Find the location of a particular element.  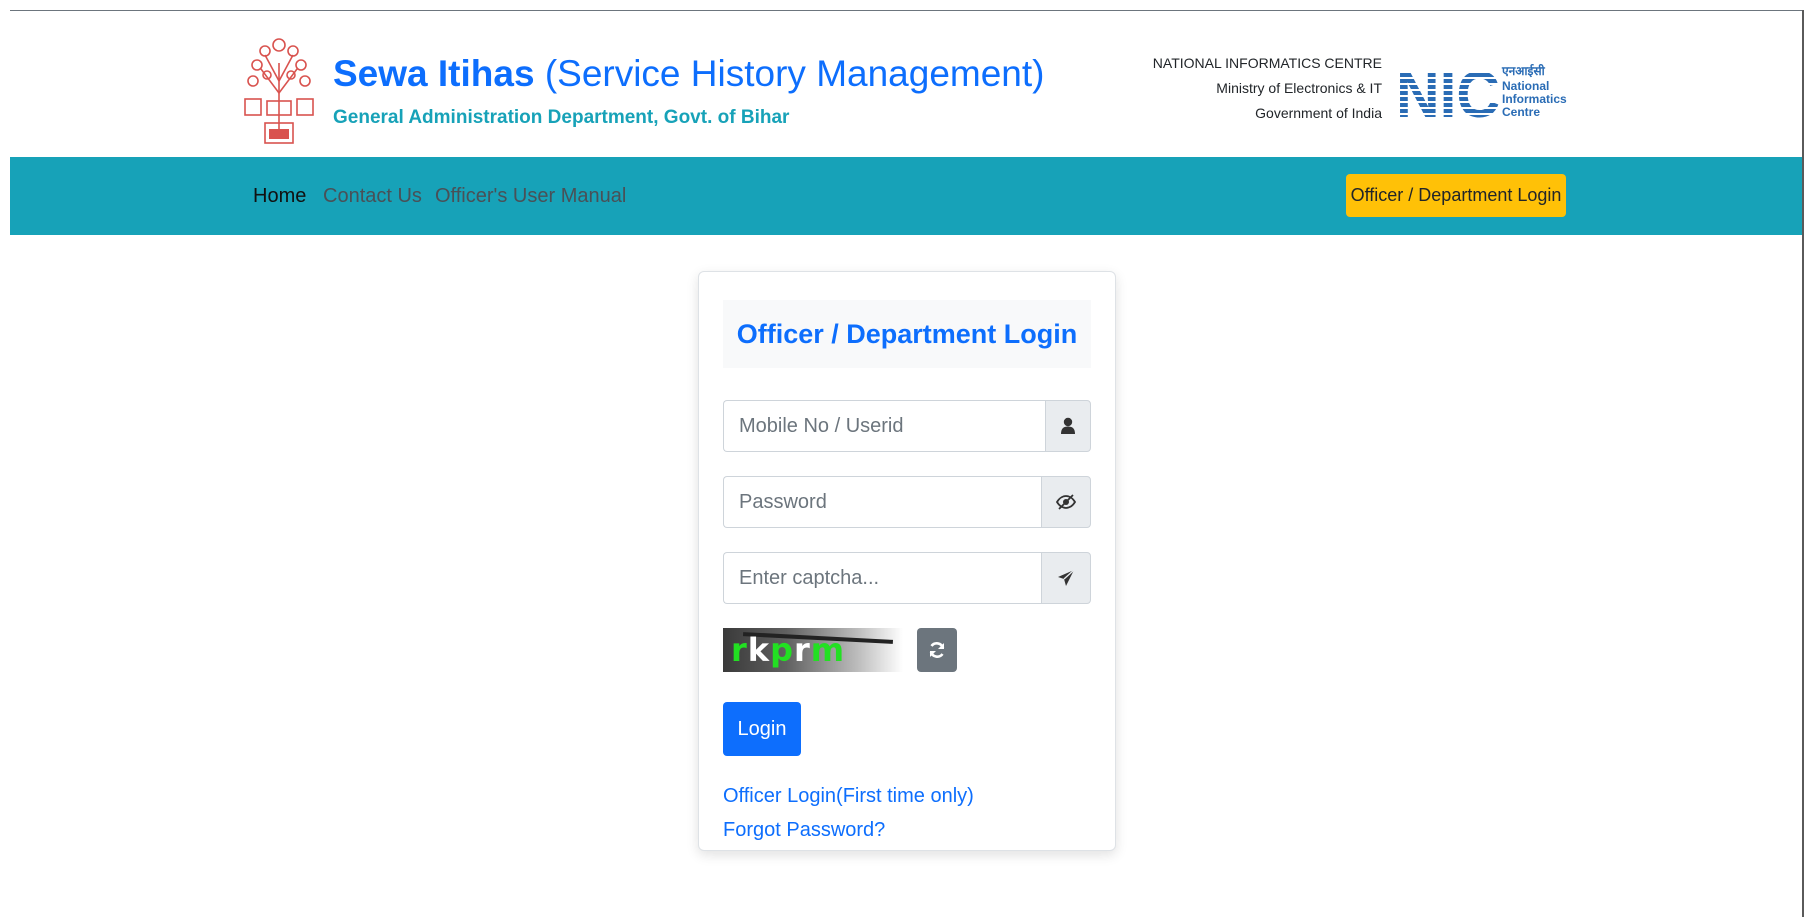

nic-line-3: Government of India is located at coordinates (1318, 113).